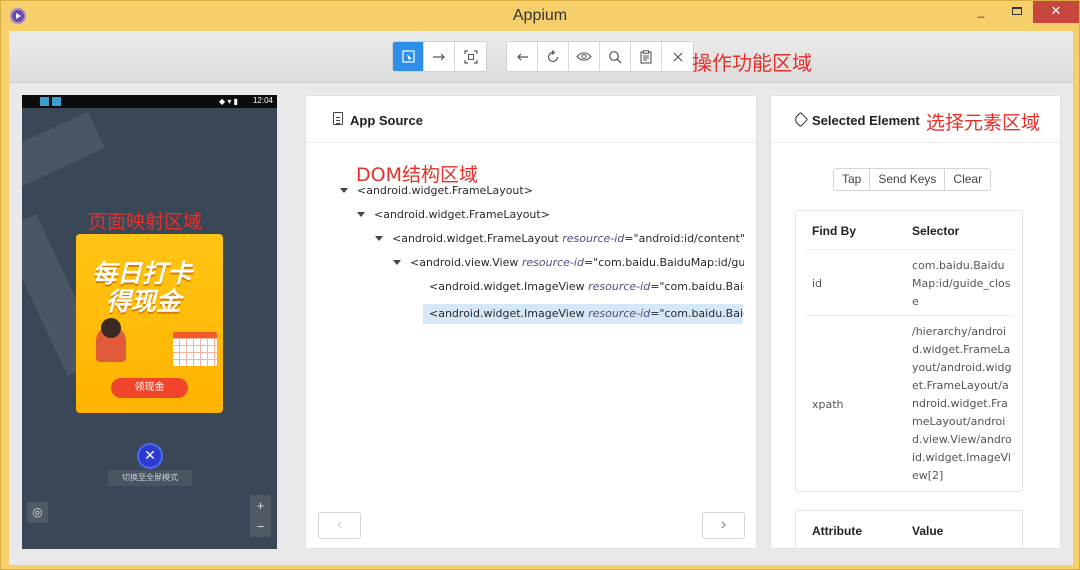 This screenshot has height=570, width=1080. I want to click on action-button-group, so click(600, 56).